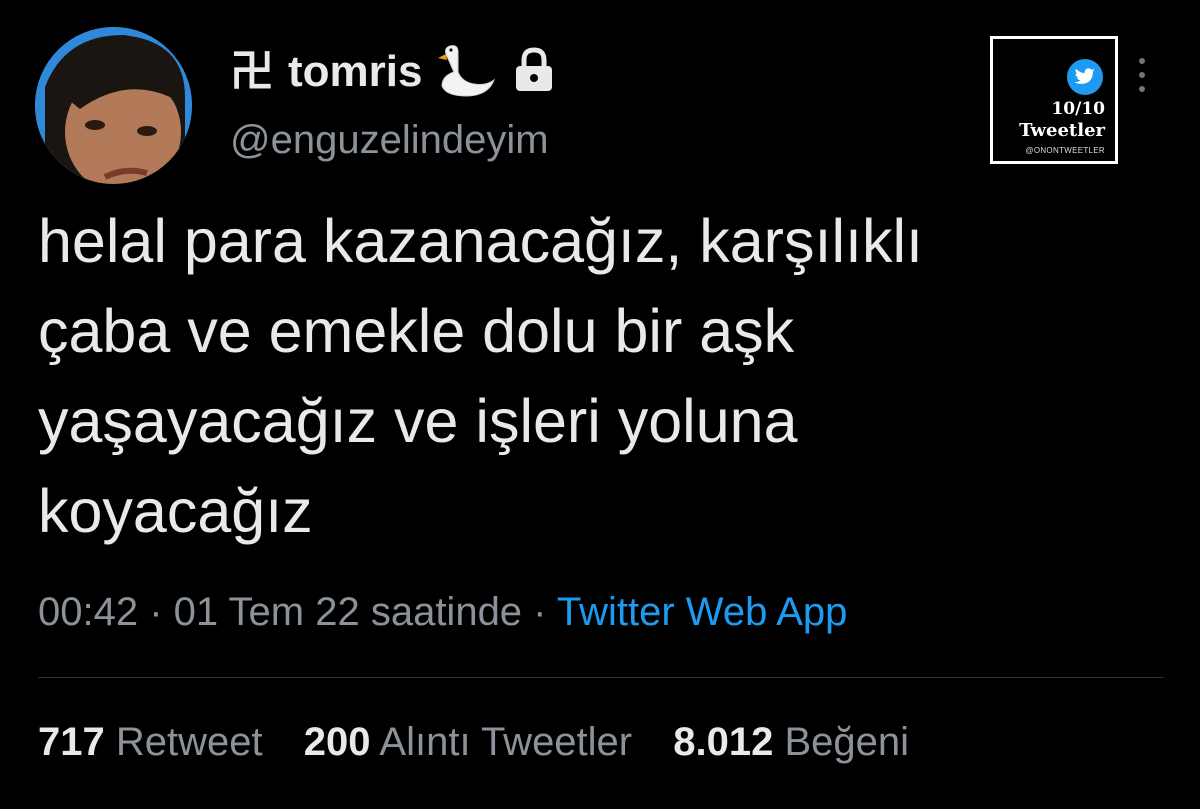  Describe the element at coordinates (1065, 150) in the screenshot. I see `badge-handle: @ONONTWEETLER` at that location.